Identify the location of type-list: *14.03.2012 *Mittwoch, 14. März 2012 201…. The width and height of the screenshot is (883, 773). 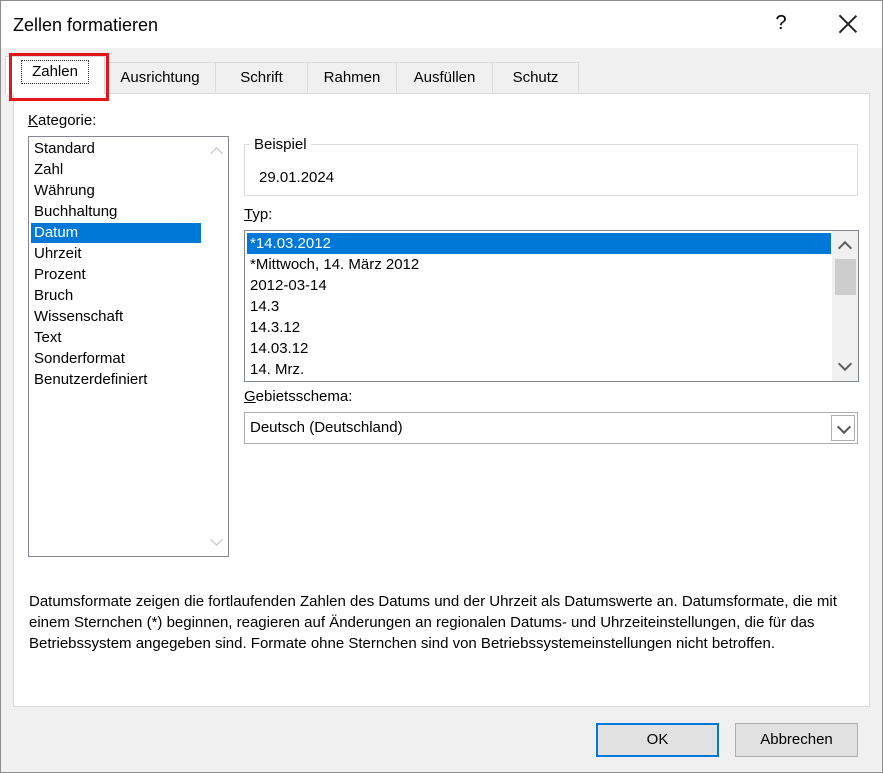
(551, 306).